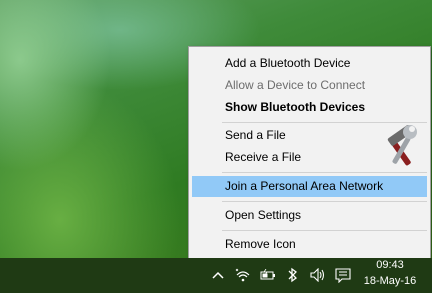 The width and height of the screenshot is (432, 293). What do you see at coordinates (390, 265) in the screenshot?
I see `clock-time: 09:43` at bounding box center [390, 265].